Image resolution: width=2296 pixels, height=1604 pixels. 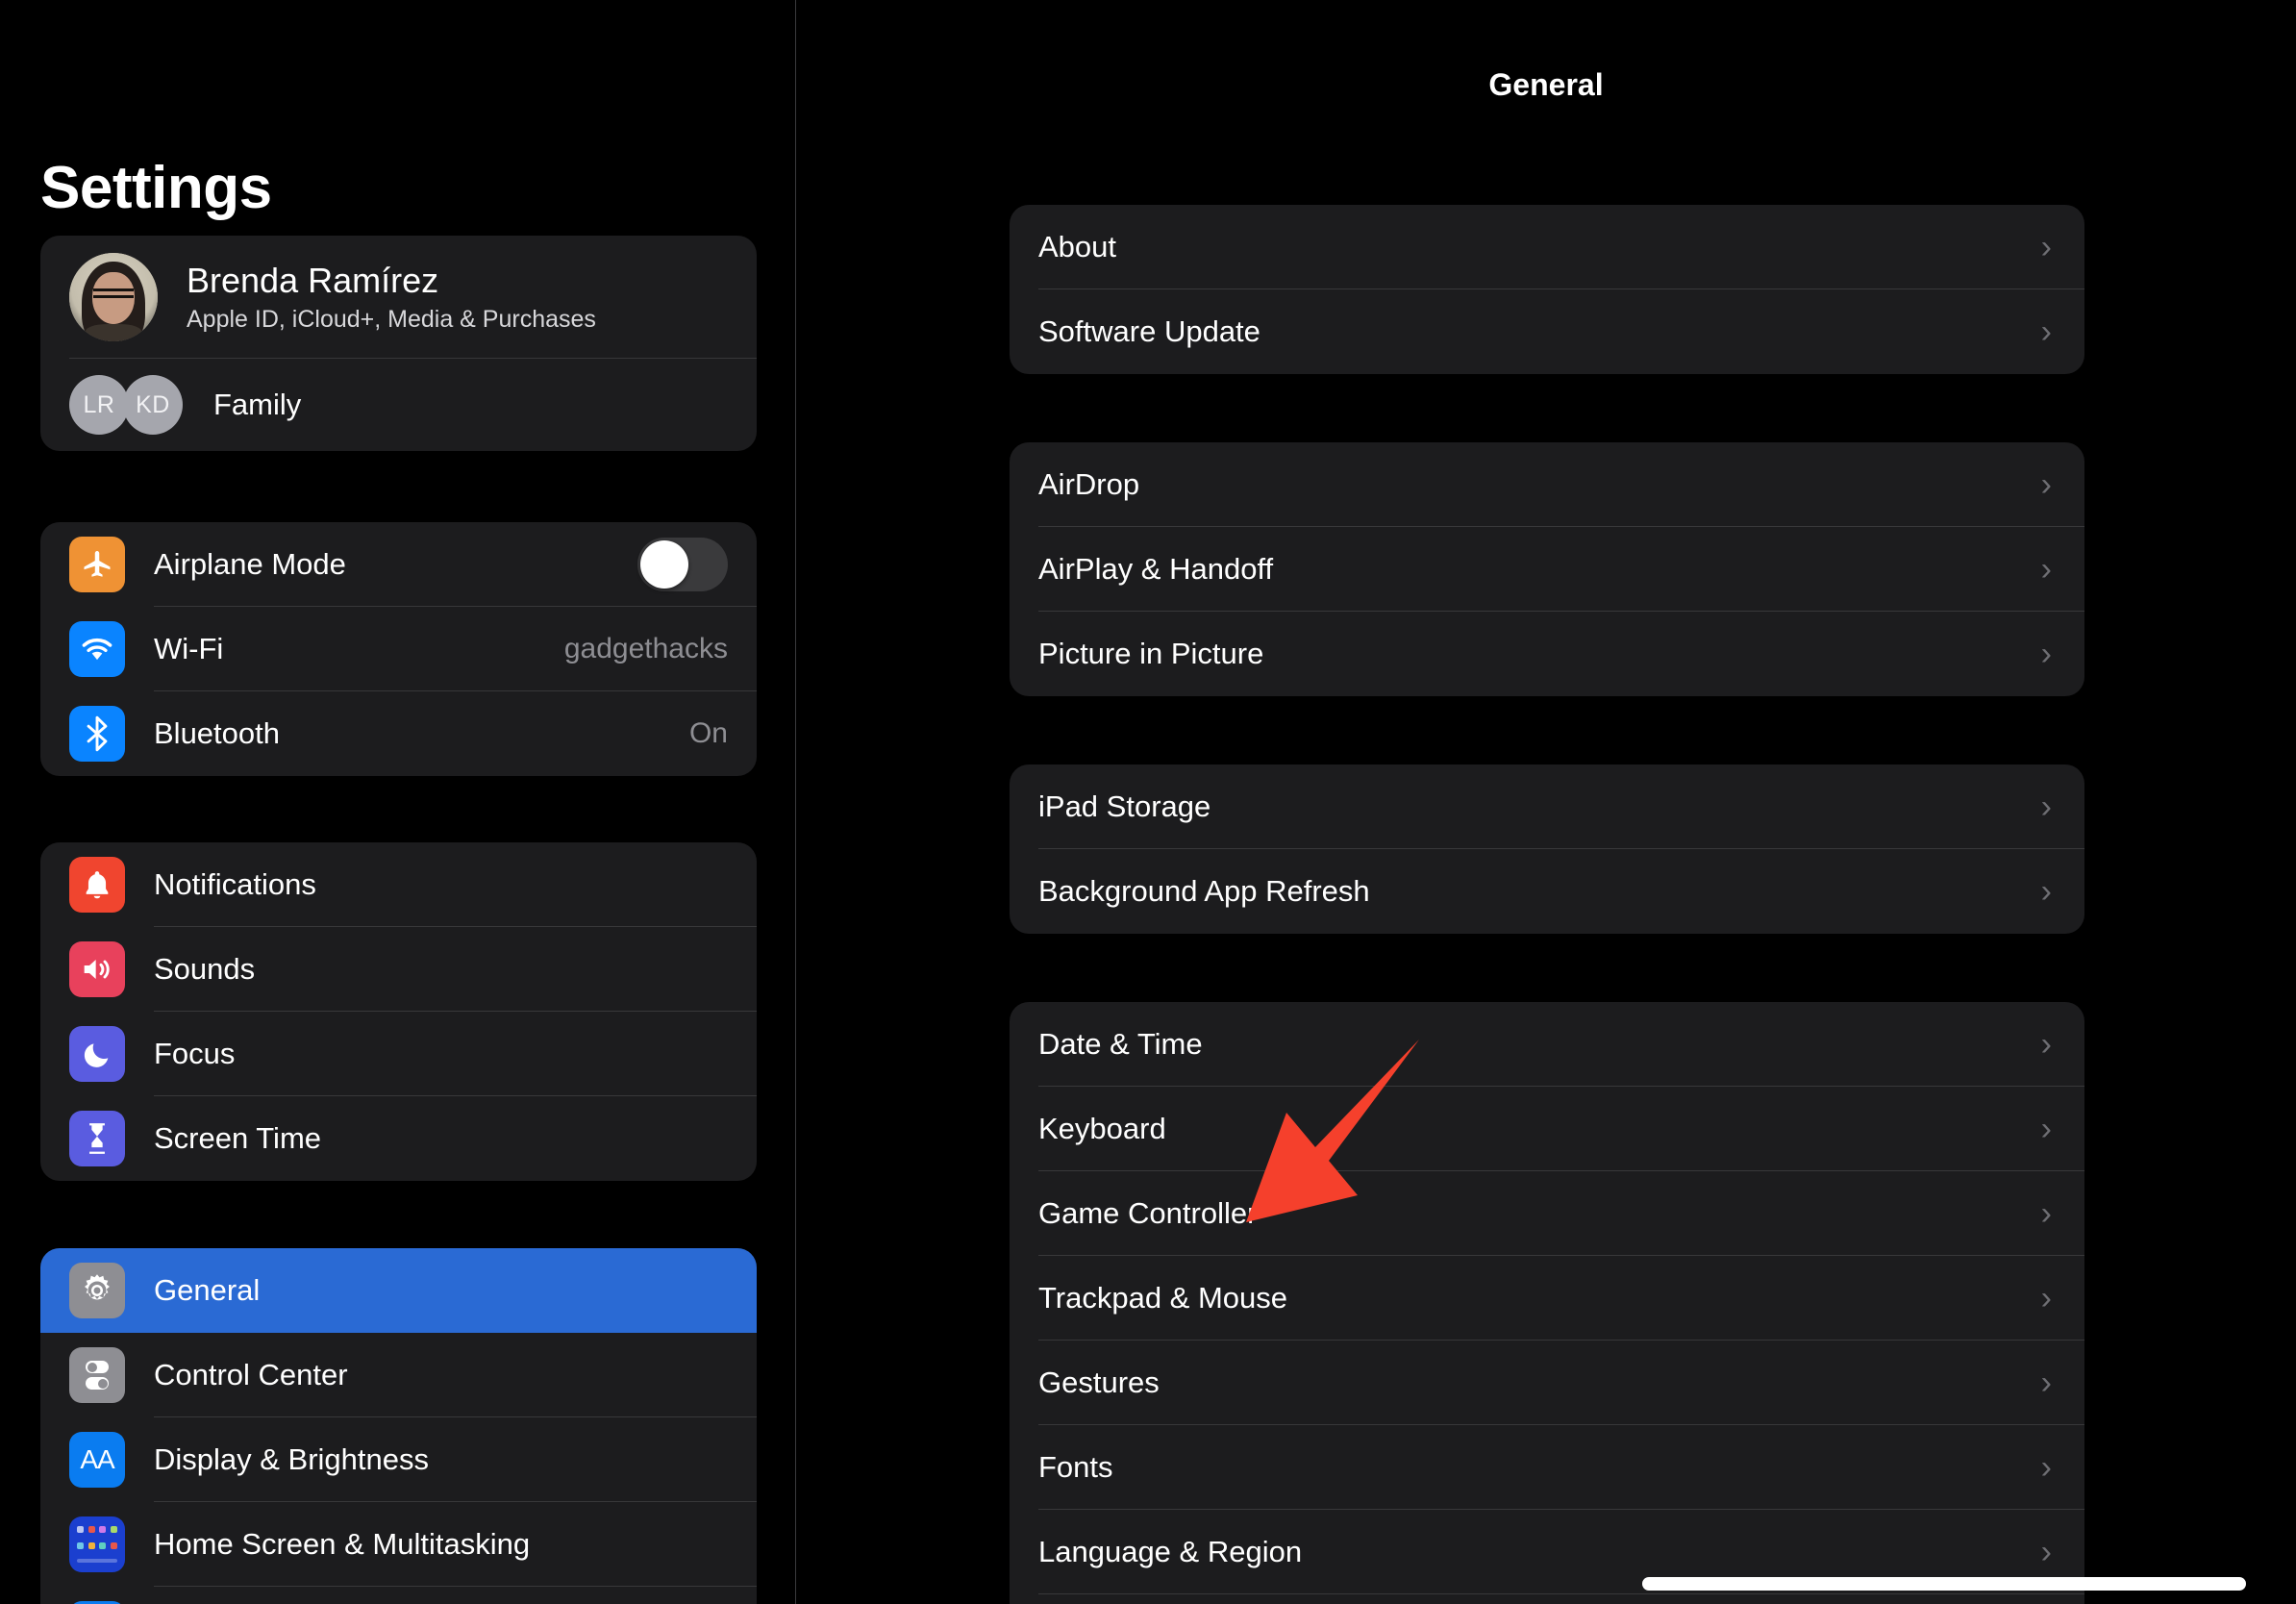 What do you see at coordinates (1099, 1382) in the screenshot?
I see `detail-item-label: Gestures` at bounding box center [1099, 1382].